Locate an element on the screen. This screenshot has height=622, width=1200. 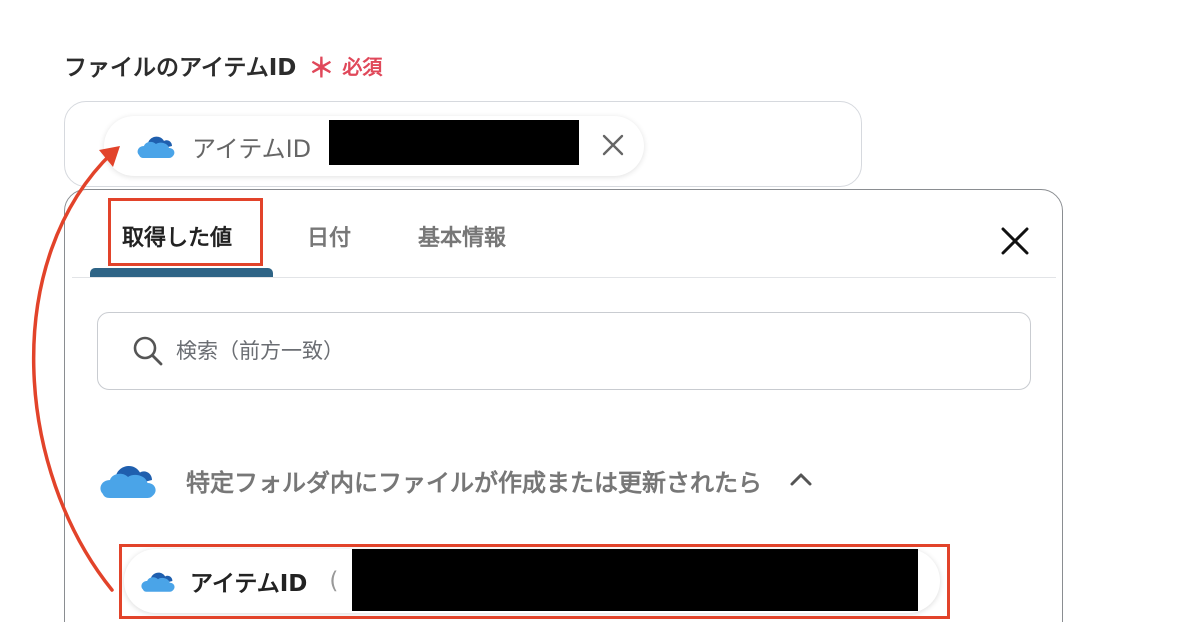
field-label-text: ファイルのアイテムID is located at coordinates (180, 68).